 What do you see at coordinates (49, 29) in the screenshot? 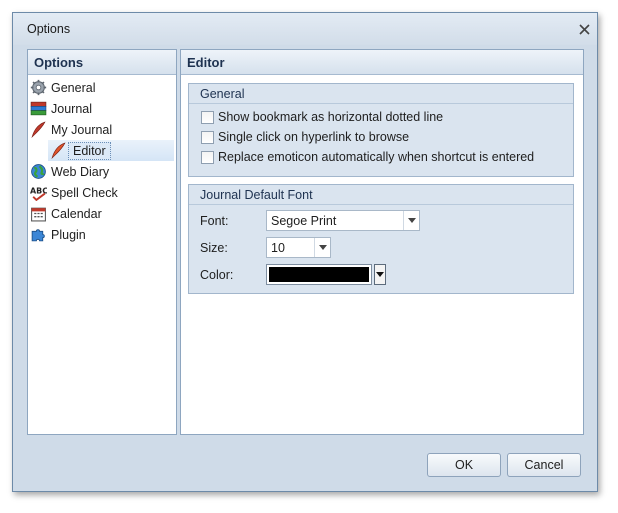
I see `window-title: Options` at bounding box center [49, 29].